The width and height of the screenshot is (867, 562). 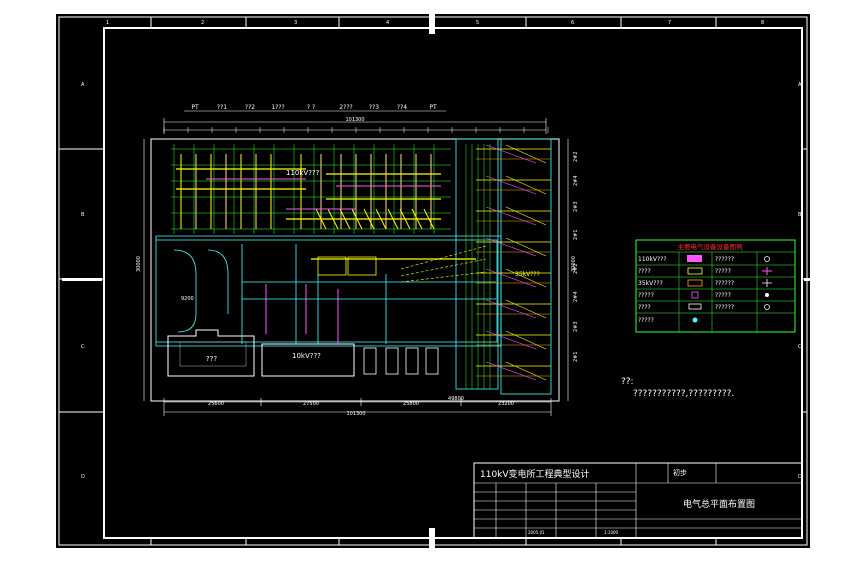 What do you see at coordinates (767, 259) in the screenshot?
I see `insulator-symbol-icon` at bounding box center [767, 259].